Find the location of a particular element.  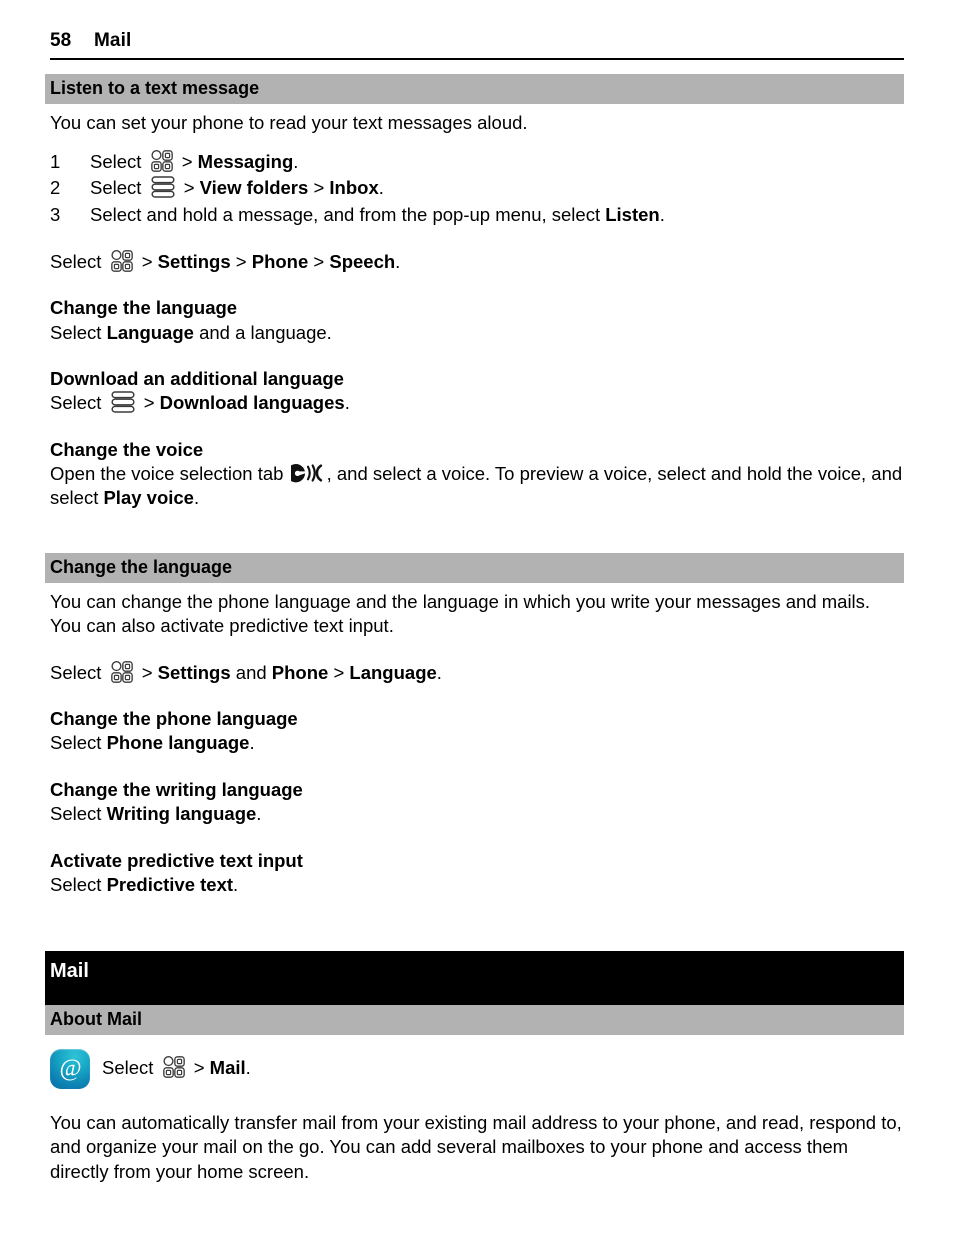

change-voice-text-before: Open the voice selection tab is located at coordinates (167, 473).